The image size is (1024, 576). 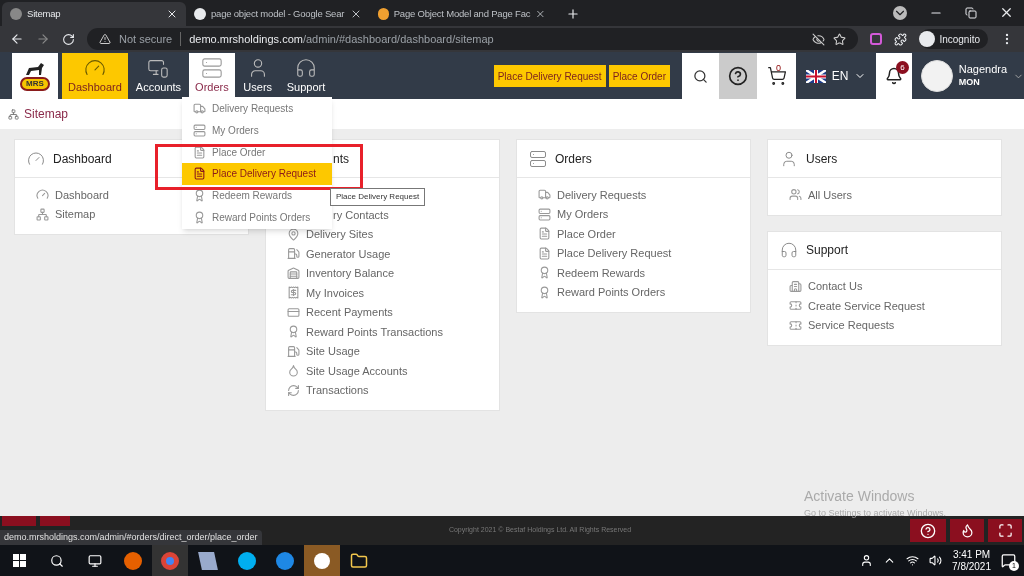 I want to click on new-tab-icon, so click(x=573, y=14).